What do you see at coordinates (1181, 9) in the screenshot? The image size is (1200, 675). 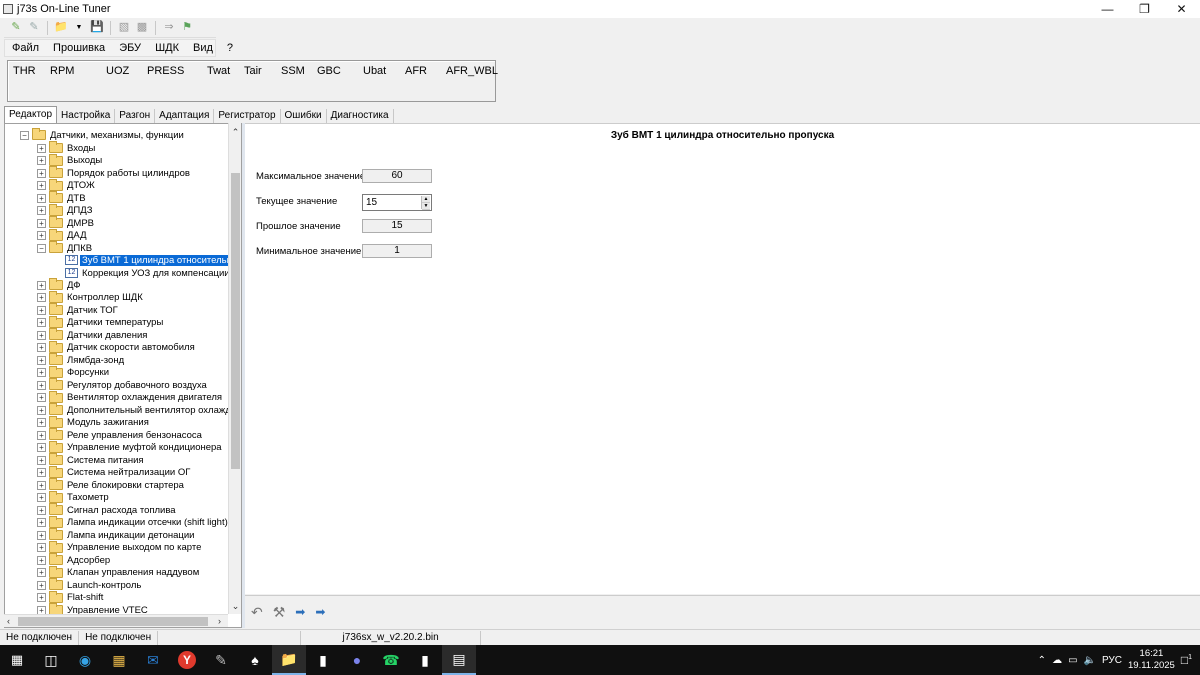 I see `close-icon: ✕` at bounding box center [1181, 9].